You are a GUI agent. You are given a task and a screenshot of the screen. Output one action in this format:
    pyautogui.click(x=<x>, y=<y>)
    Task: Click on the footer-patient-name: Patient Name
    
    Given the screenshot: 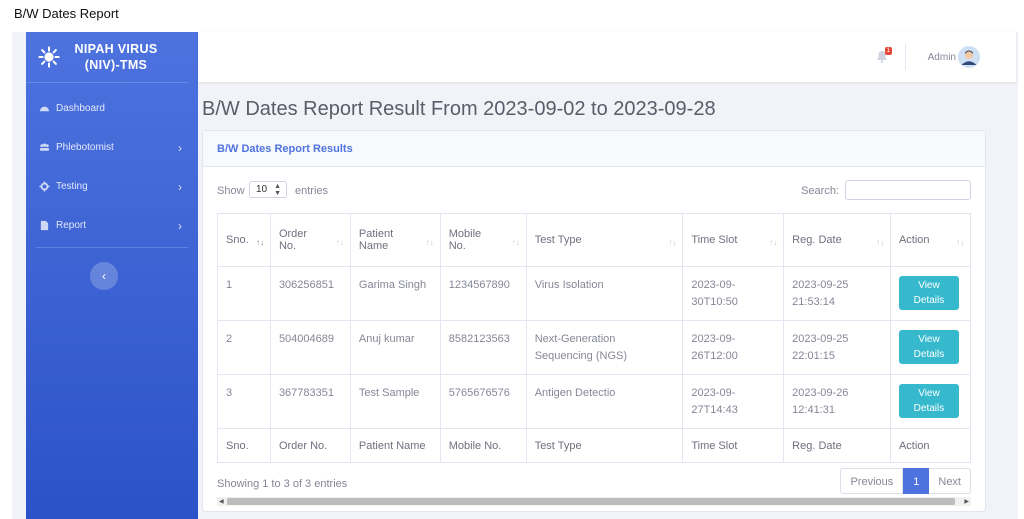 What is the action you would take?
    pyautogui.click(x=395, y=445)
    